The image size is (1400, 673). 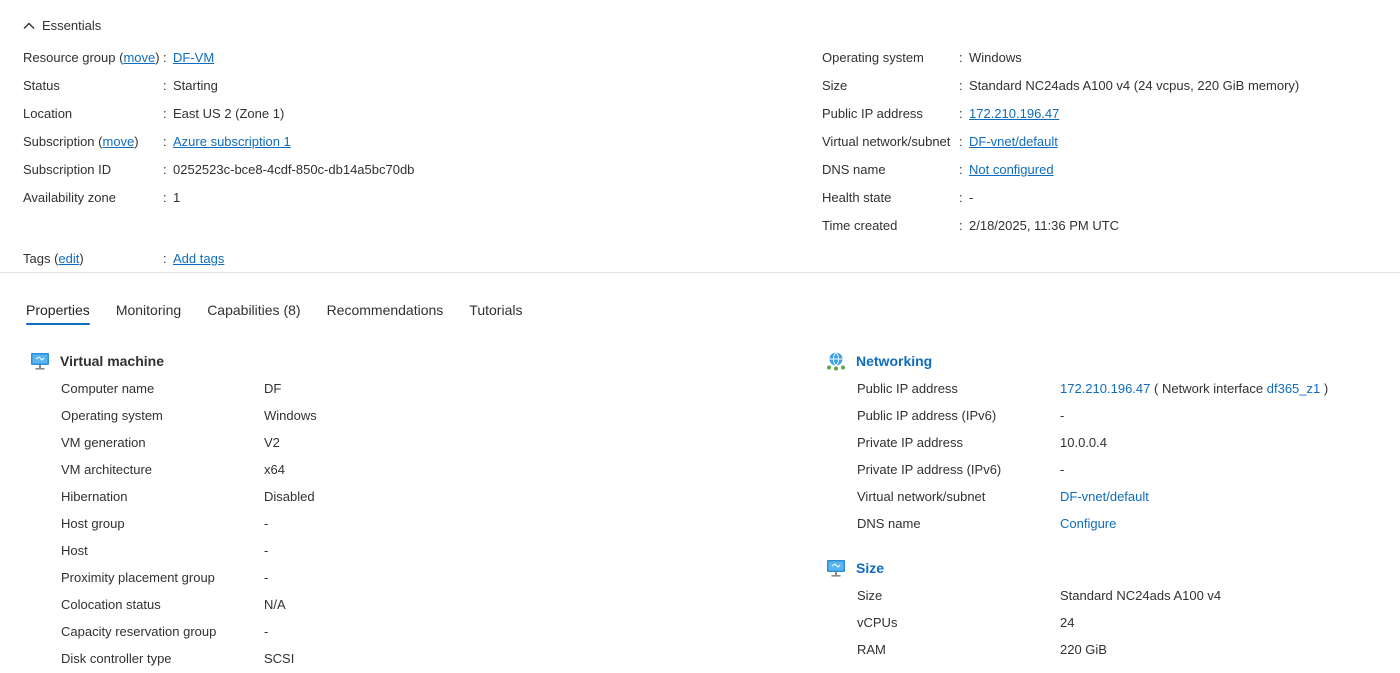 What do you see at coordinates (61, 25) in the screenshot?
I see `essentials-toggle: Essentials` at bounding box center [61, 25].